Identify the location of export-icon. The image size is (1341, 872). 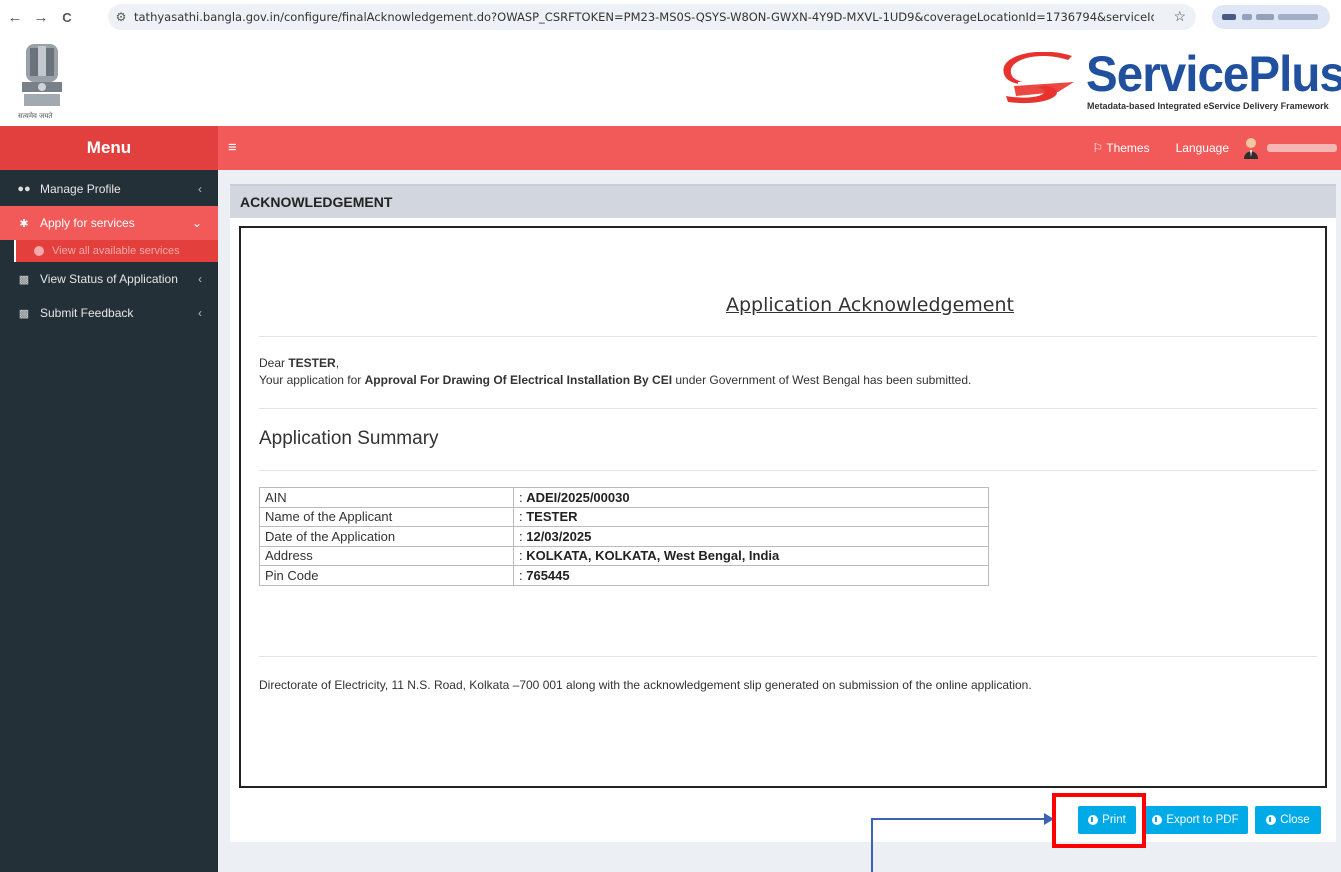
(1157, 820).